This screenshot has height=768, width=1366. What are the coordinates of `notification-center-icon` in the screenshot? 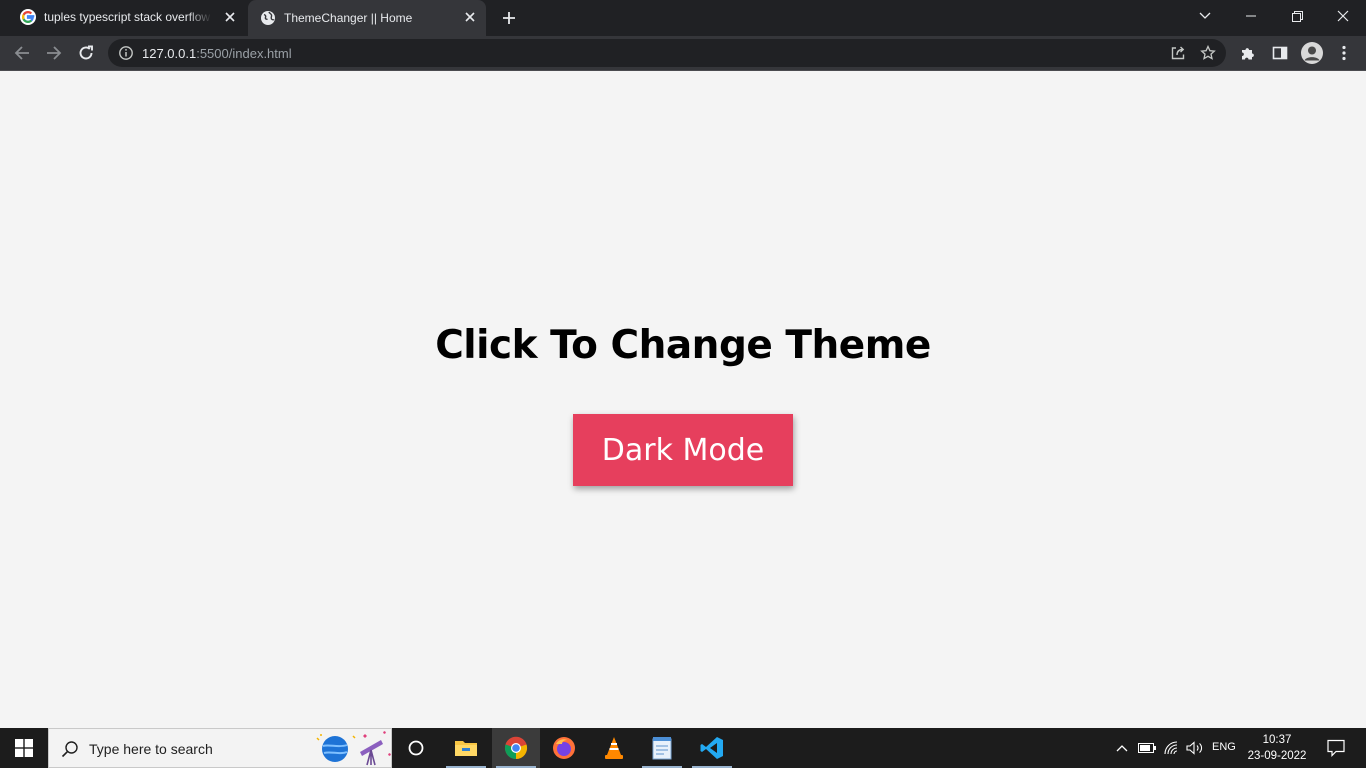 It's located at (1336, 748).